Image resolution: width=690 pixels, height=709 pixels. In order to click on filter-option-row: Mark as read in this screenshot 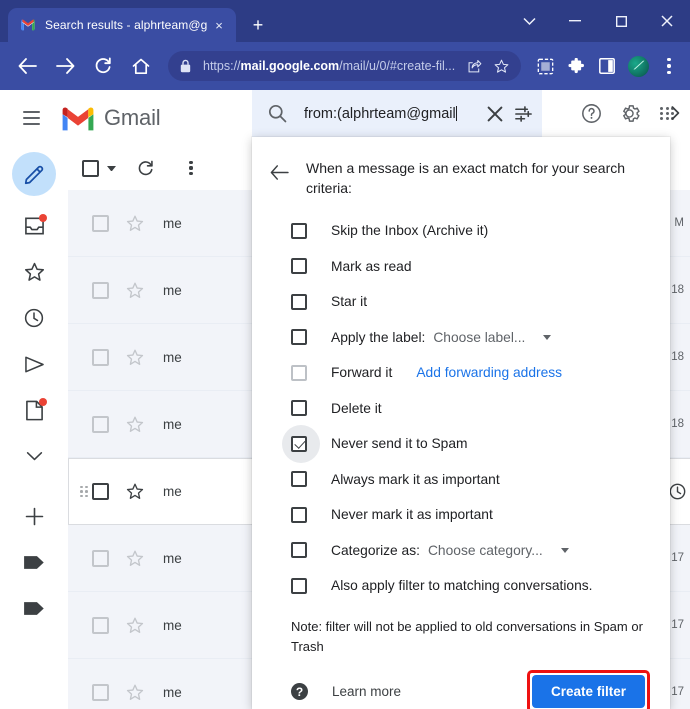, I will do `click(458, 266)`.